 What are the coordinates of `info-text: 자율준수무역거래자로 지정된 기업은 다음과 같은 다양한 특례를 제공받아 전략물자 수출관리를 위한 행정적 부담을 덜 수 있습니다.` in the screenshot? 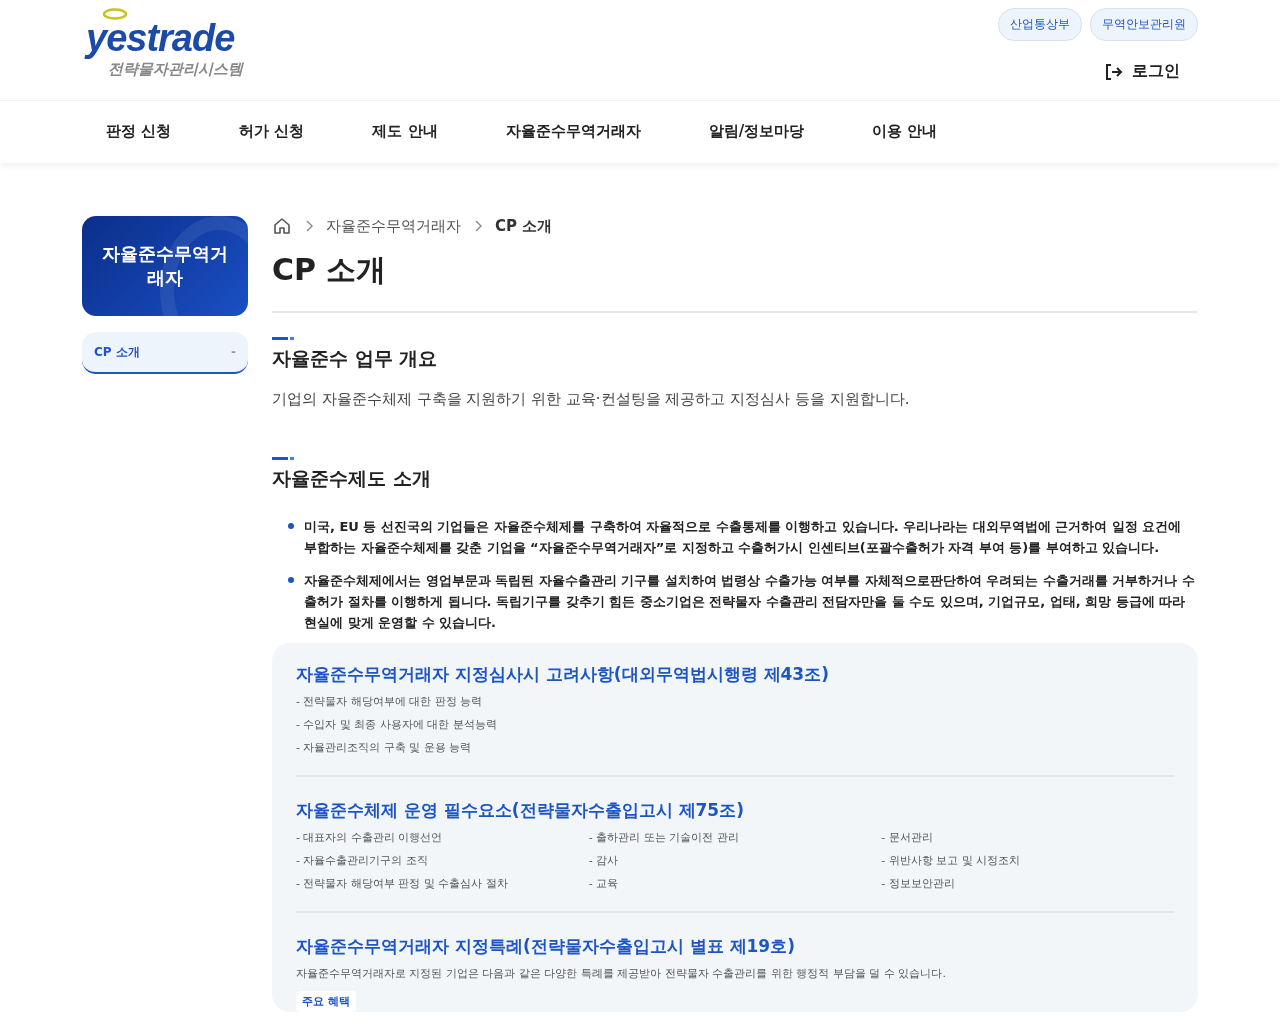 It's located at (621, 973).